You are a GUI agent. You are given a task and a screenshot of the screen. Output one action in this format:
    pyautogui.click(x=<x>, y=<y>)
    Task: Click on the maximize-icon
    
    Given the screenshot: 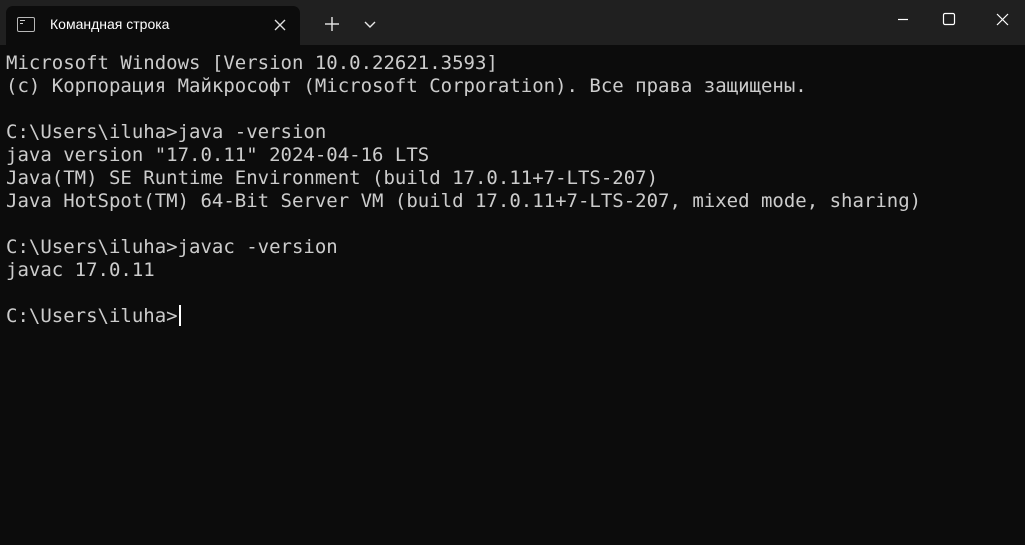 What is the action you would take?
    pyautogui.click(x=949, y=19)
    